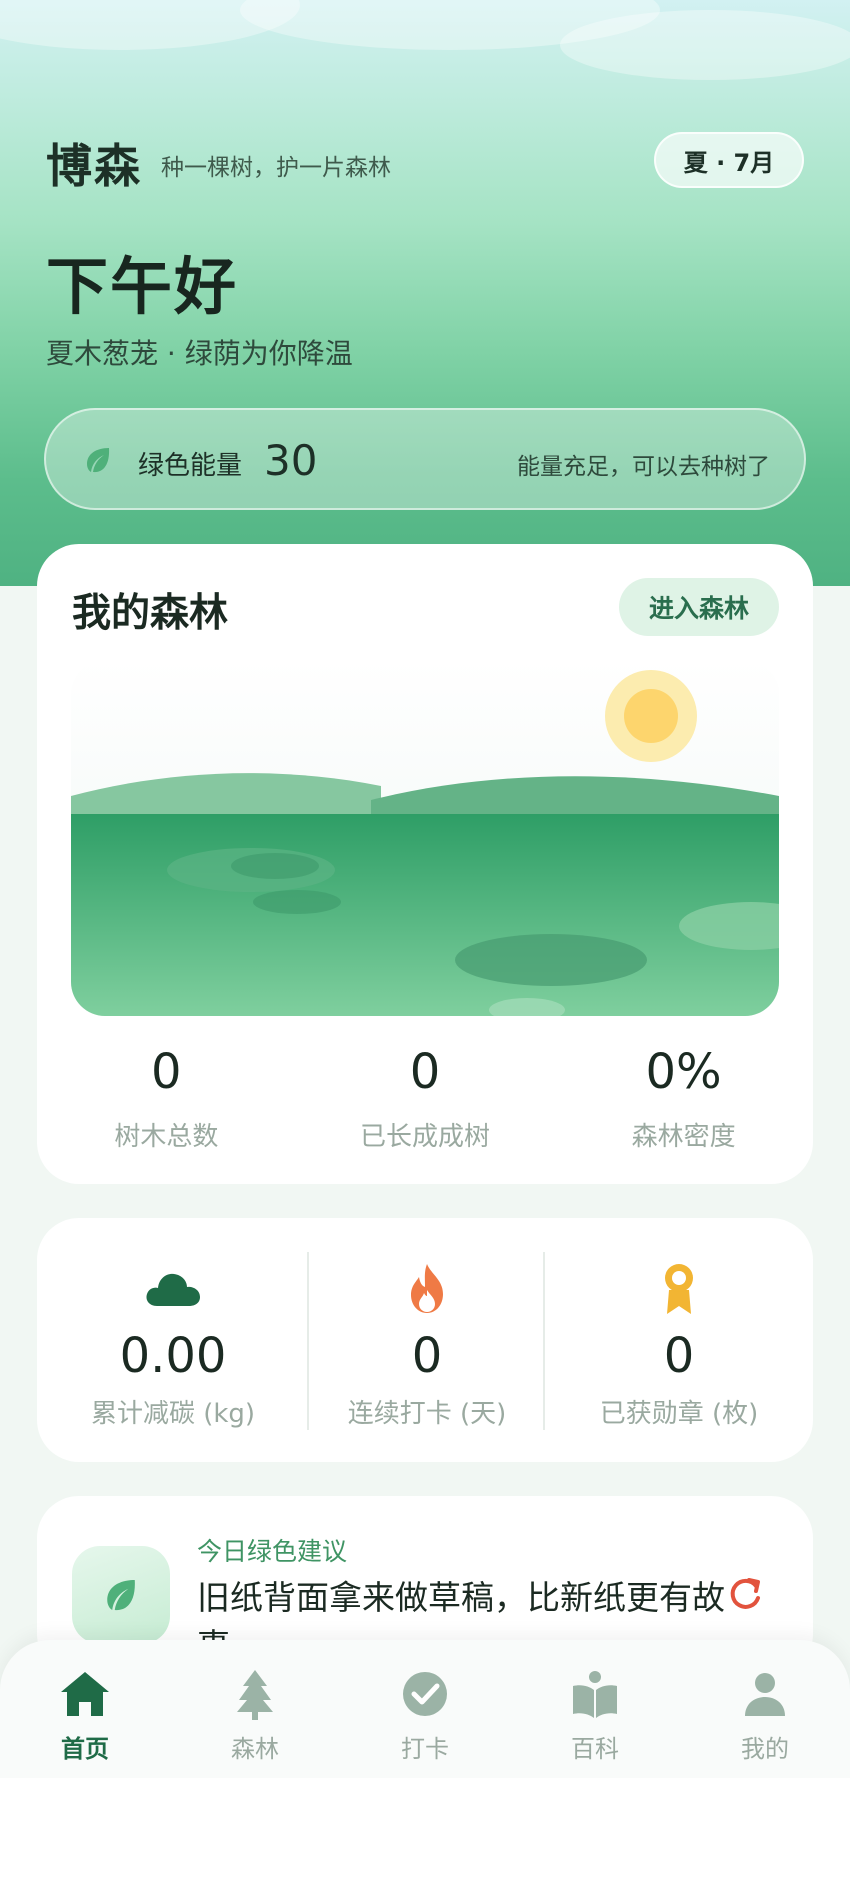 The width and height of the screenshot is (850, 1883). Describe the element at coordinates (199, 353) in the screenshot. I see `greeting-subtitle: 夏木葱茏 · 绿荫为你降温` at that location.